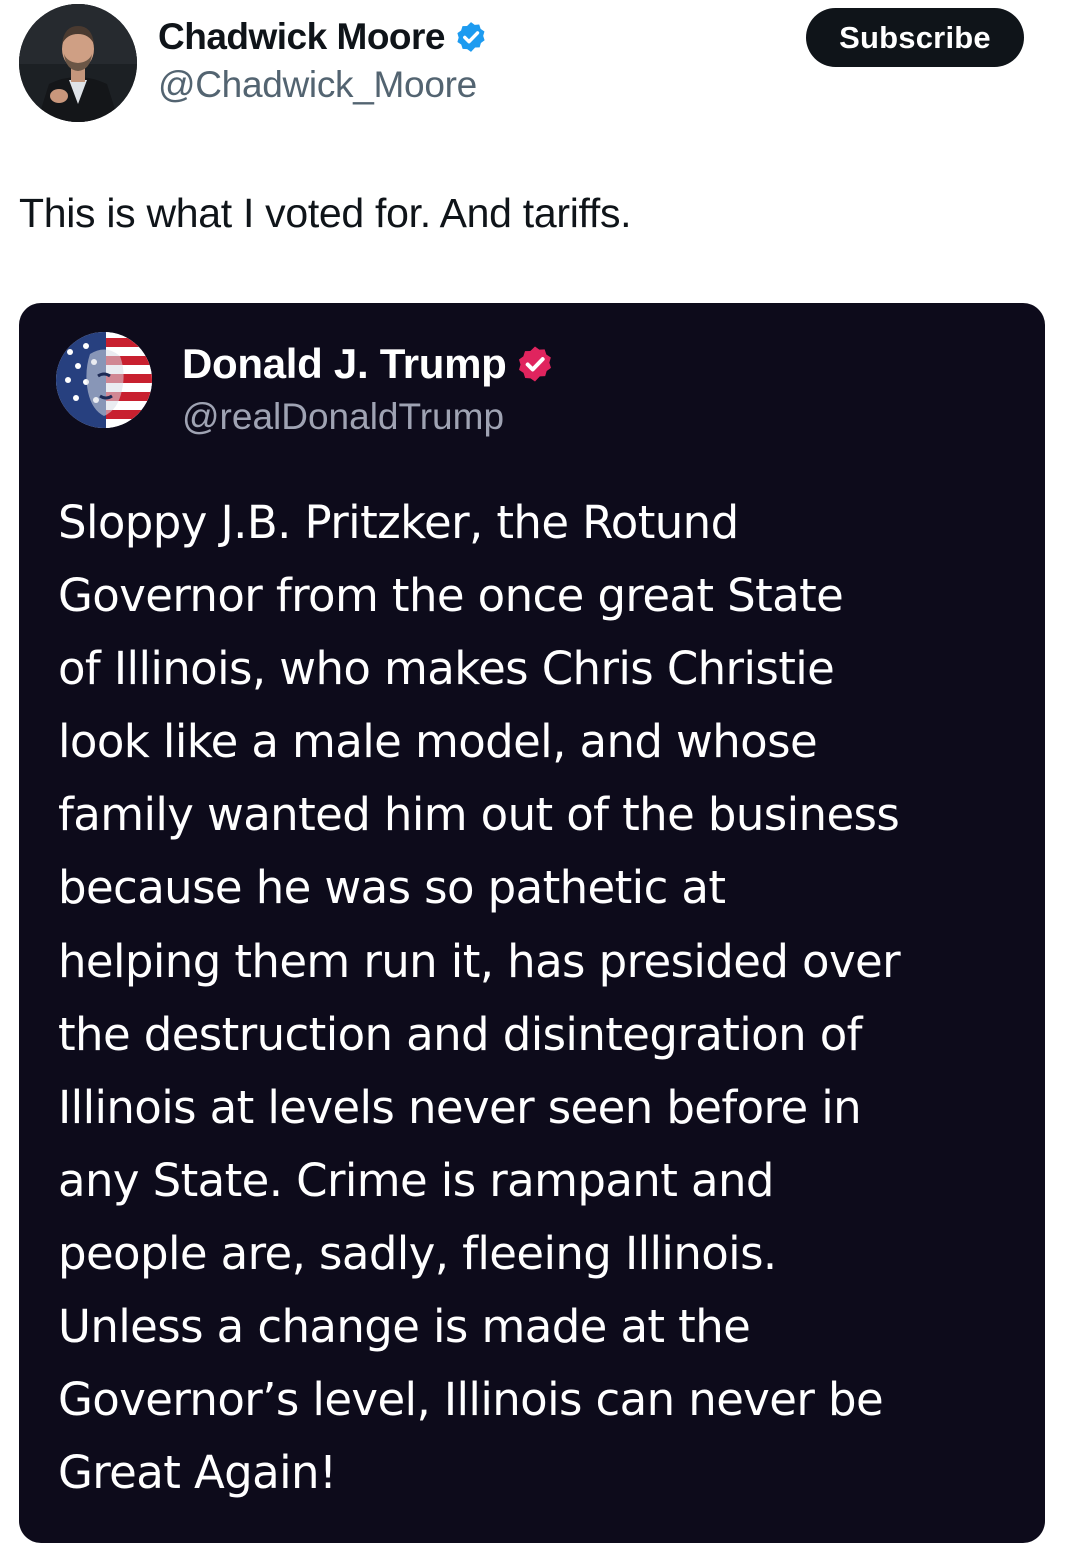 The width and height of the screenshot is (1066, 1543). I want to click on author-name-row: Chadwick Moore, so click(323, 37).